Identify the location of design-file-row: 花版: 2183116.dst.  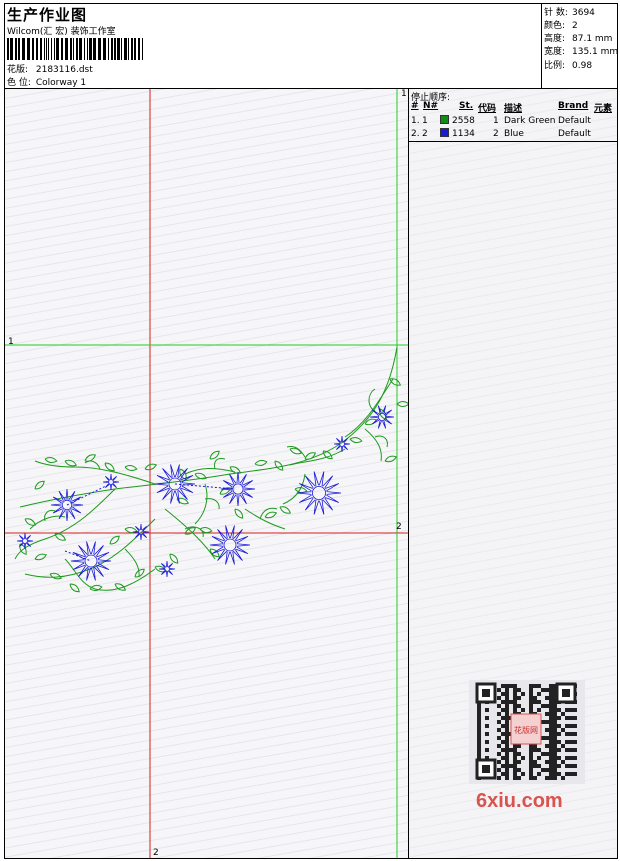
(50, 68).